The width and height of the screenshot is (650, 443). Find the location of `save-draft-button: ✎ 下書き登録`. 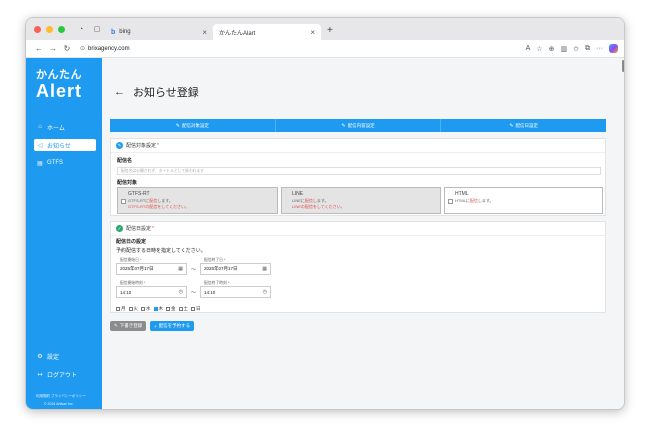

save-draft-button: ✎ 下書き登録 is located at coordinates (128, 326).